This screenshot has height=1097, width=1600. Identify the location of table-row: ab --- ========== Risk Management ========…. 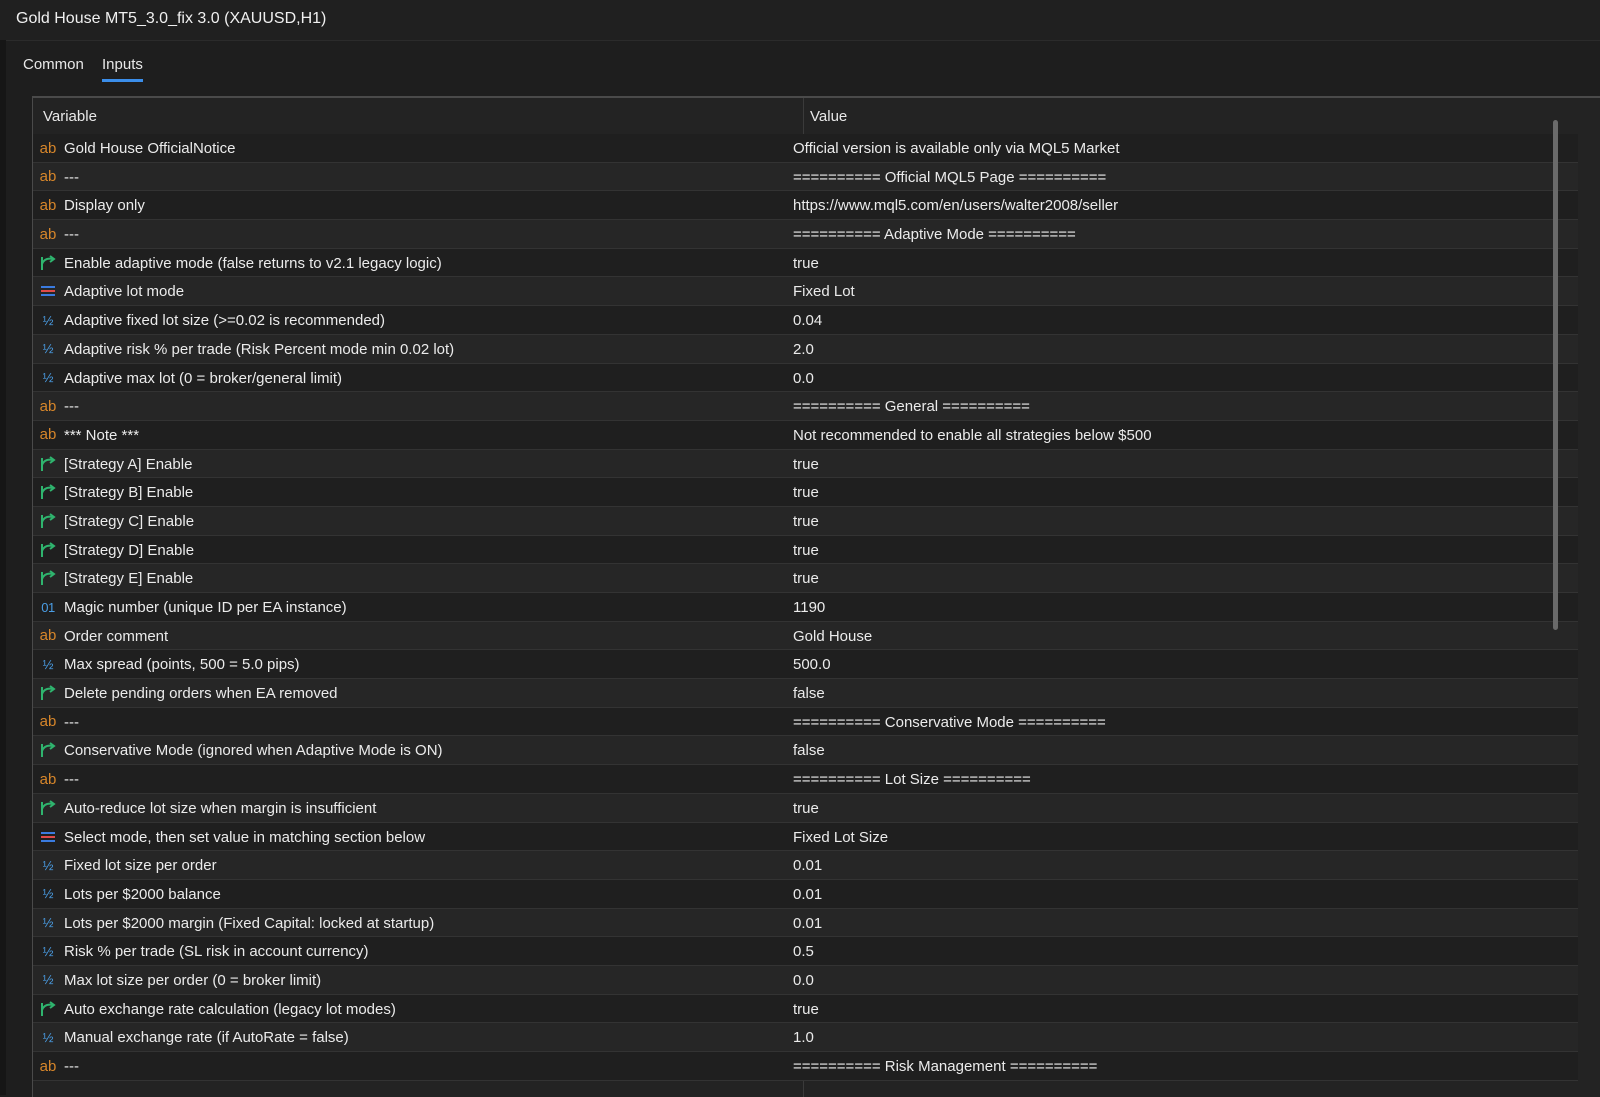
(805, 1066).